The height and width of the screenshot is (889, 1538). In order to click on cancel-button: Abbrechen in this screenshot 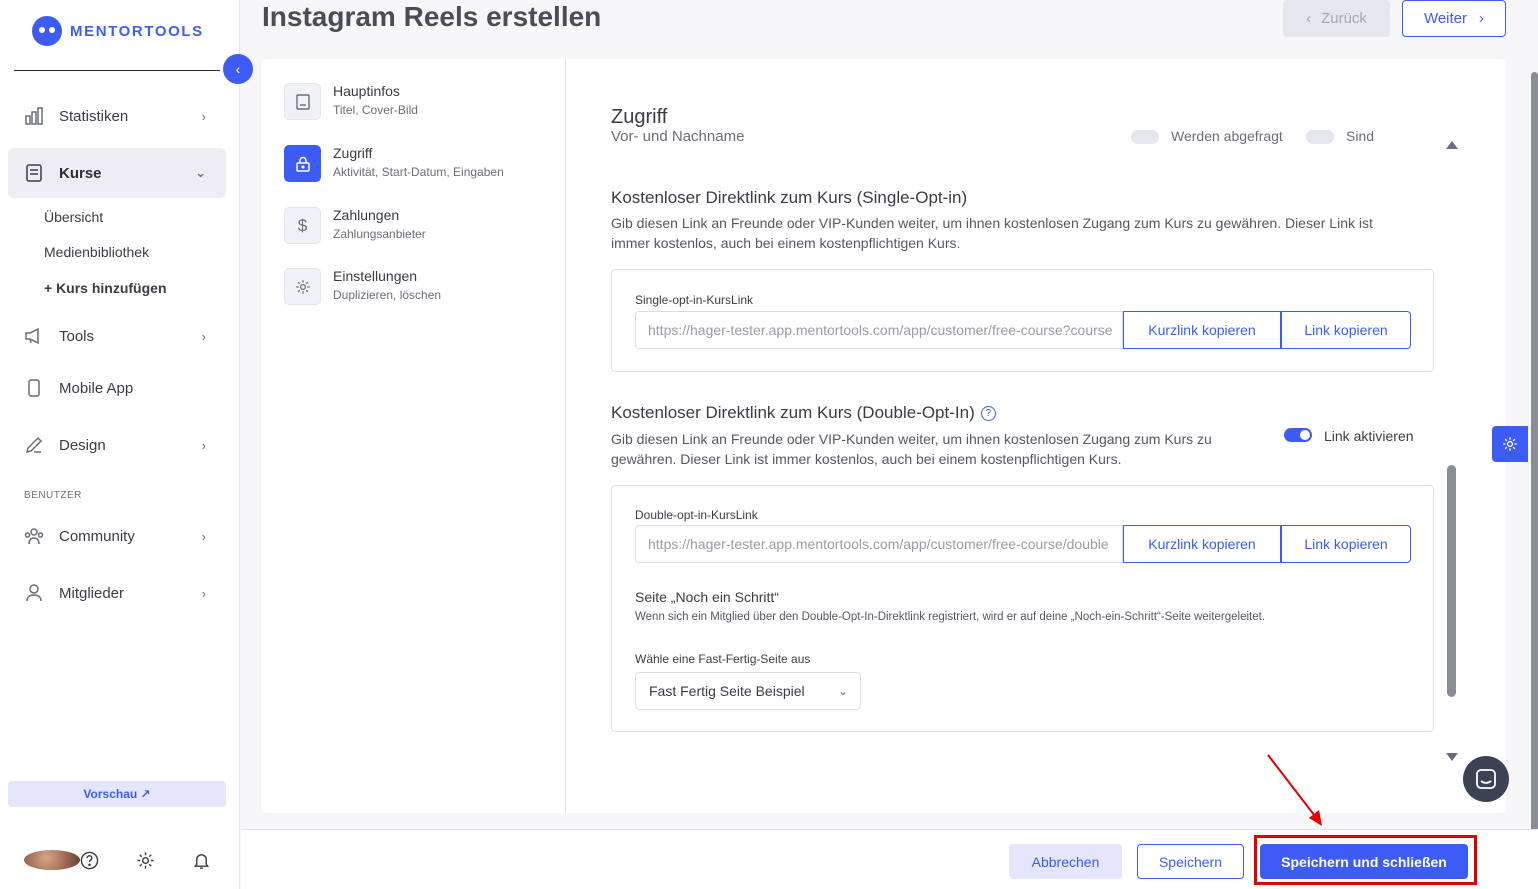, I will do `click(1065, 861)`.